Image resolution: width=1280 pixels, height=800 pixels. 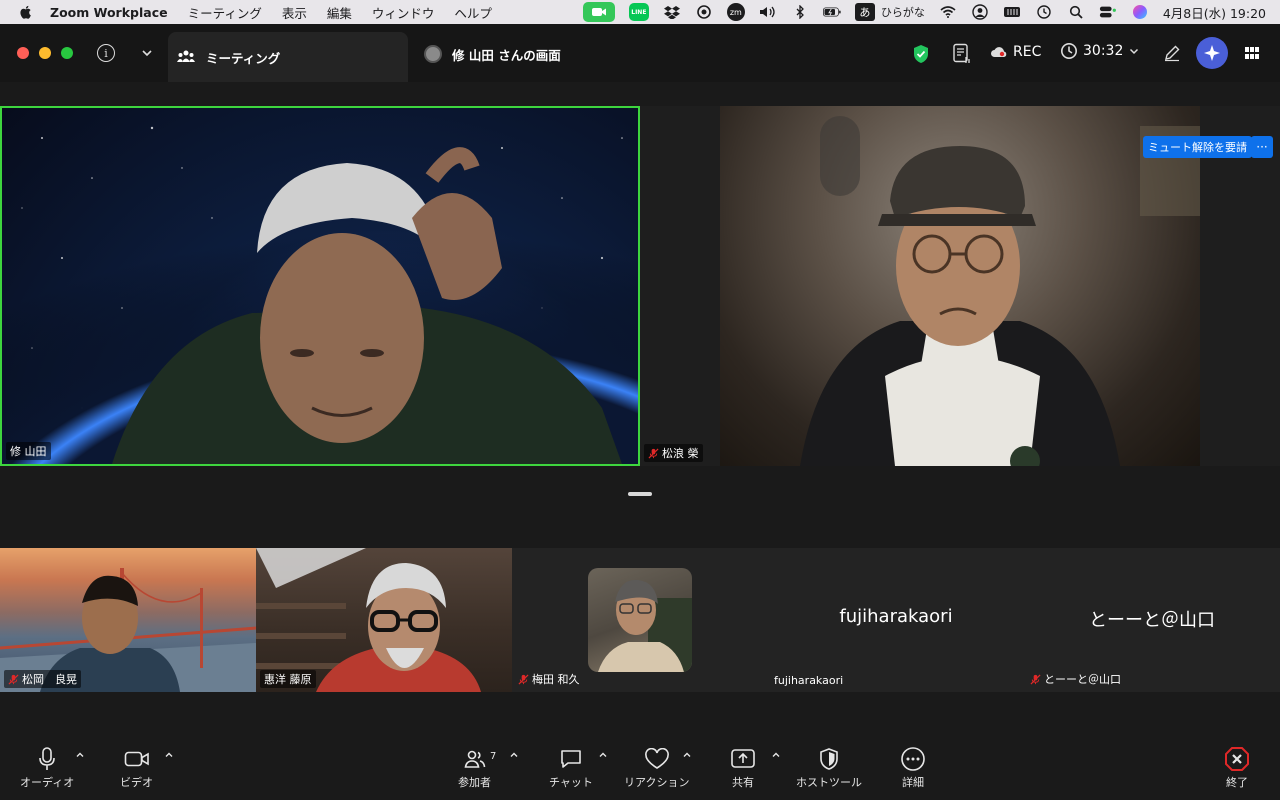 I want to click on video-button: ビデオ, so click(x=136, y=767).